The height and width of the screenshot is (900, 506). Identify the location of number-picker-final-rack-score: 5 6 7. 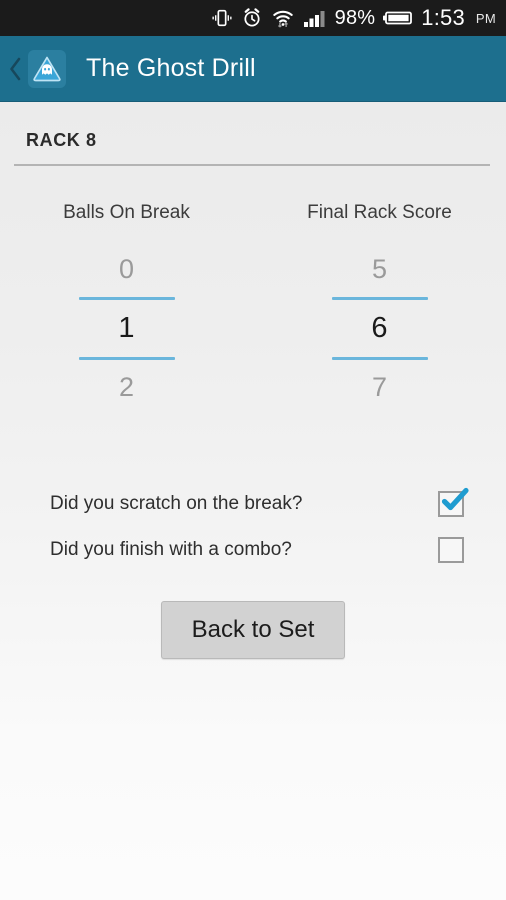
(379, 328).